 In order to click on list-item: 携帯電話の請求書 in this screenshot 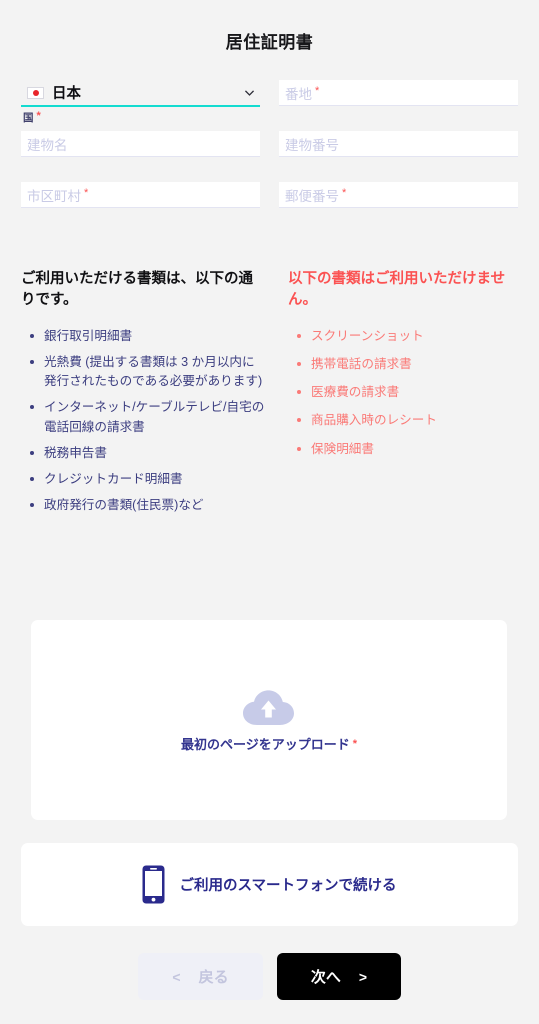, I will do `click(407, 364)`.